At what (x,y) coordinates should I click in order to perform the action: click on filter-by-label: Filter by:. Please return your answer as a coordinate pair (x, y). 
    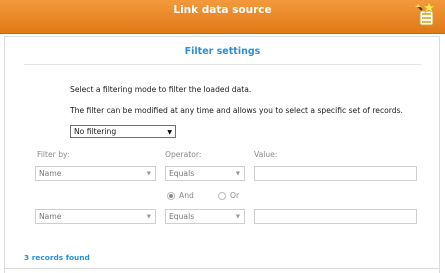
    Looking at the image, I should click on (53, 154).